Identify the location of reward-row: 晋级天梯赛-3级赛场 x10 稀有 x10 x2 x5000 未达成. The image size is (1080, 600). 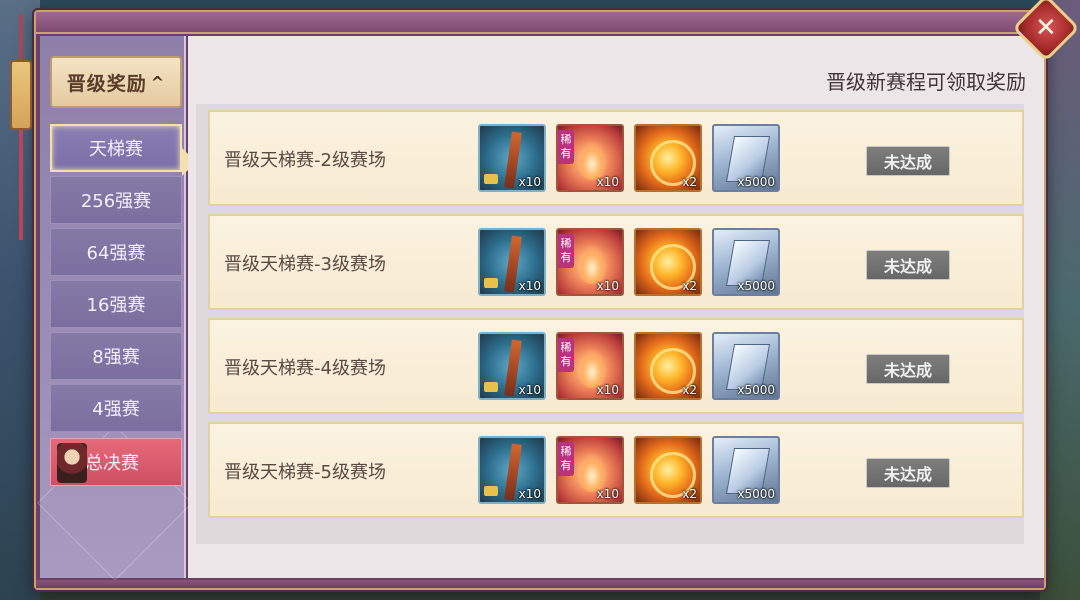
(616, 262).